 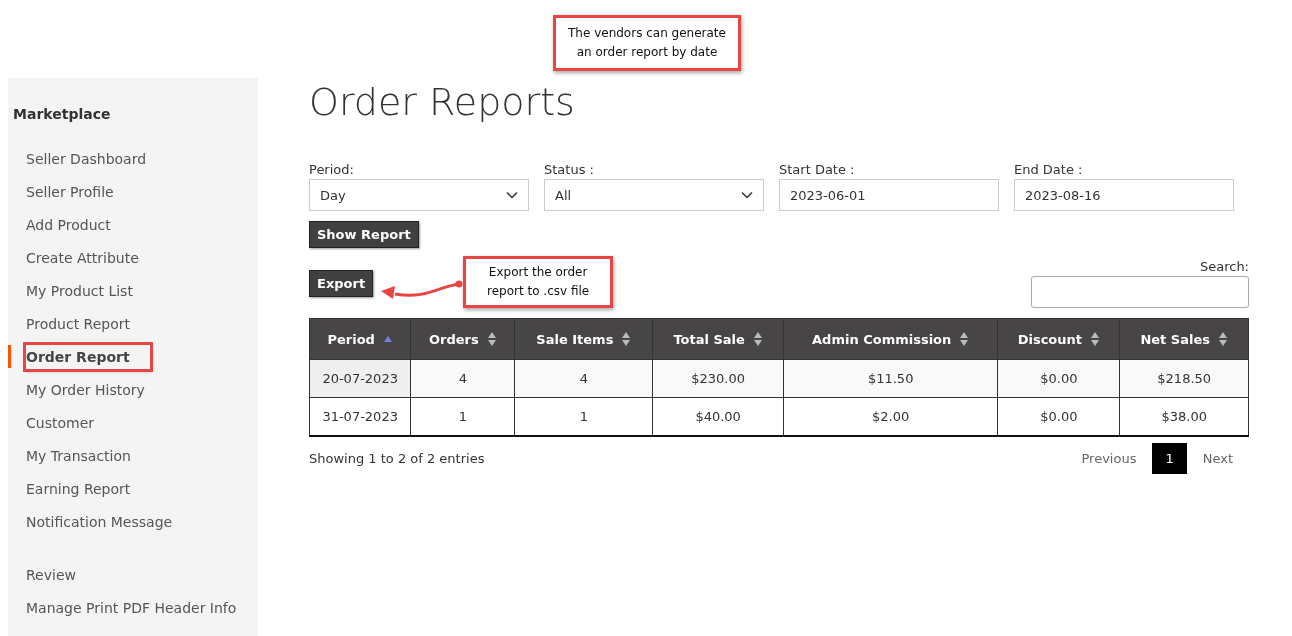 I want to click on sidebar-item: Add Product, so click(x=68, y=224).